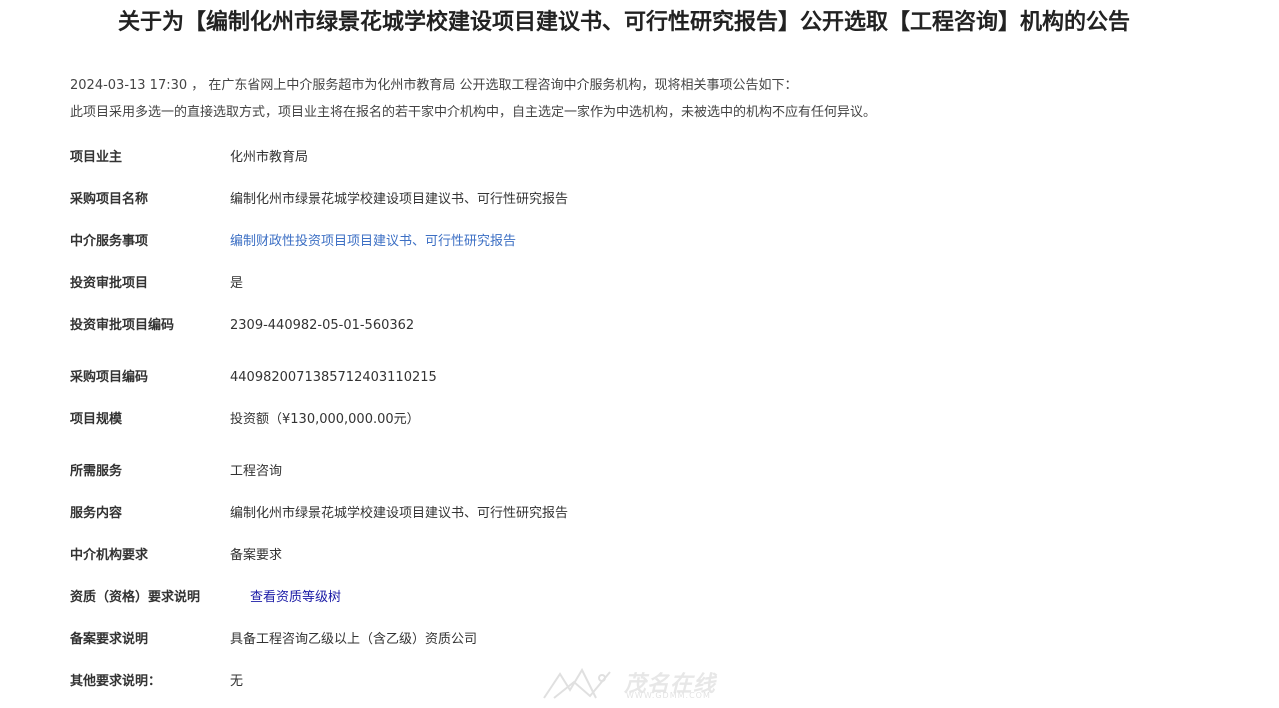 This screenshot has width=1279, height=708. What do you see at coordinates (256, 555) in the screenshot?
I see `field-value: 备案要求` at bounding box center [256, 555].